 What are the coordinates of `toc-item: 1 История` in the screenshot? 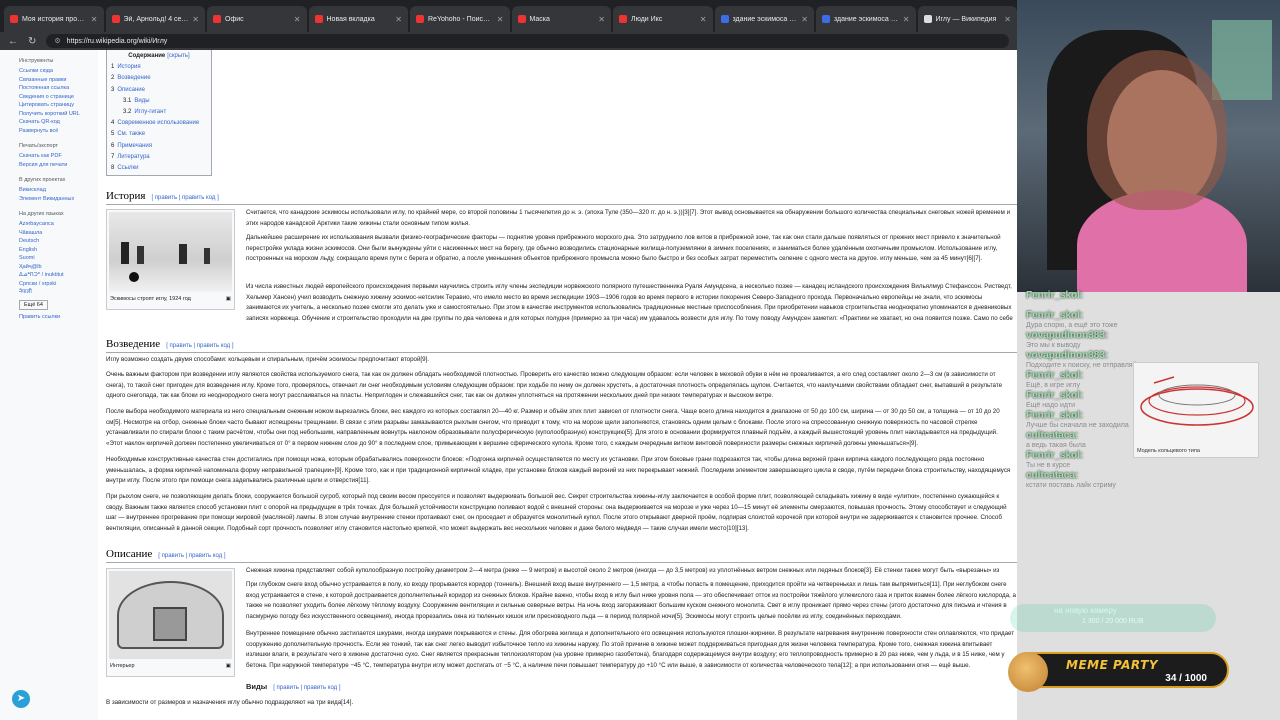 It's located at (159, 67).